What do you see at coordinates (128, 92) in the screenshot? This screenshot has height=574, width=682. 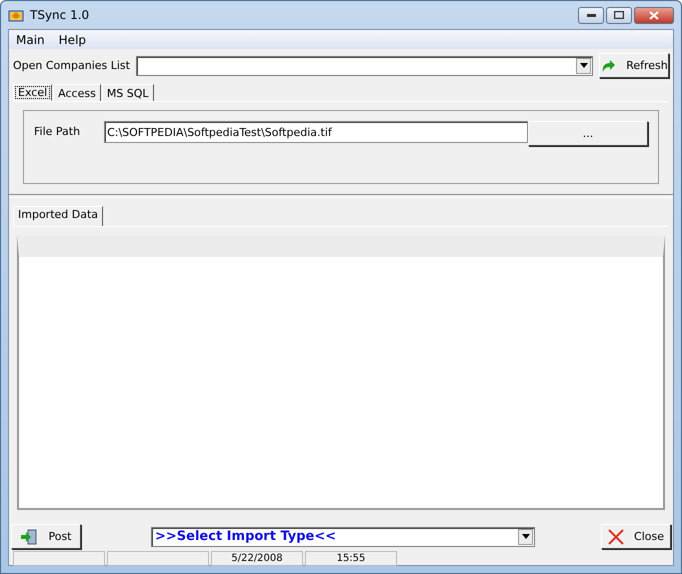 I see `source-tab: MS SQL` at bounding box center [128, 92].